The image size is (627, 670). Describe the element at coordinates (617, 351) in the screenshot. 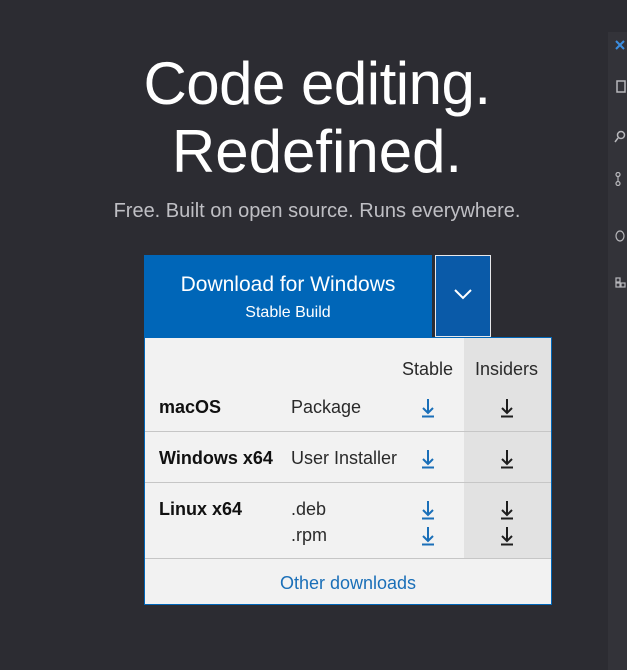

I see `activity-bar-edge` at that location.